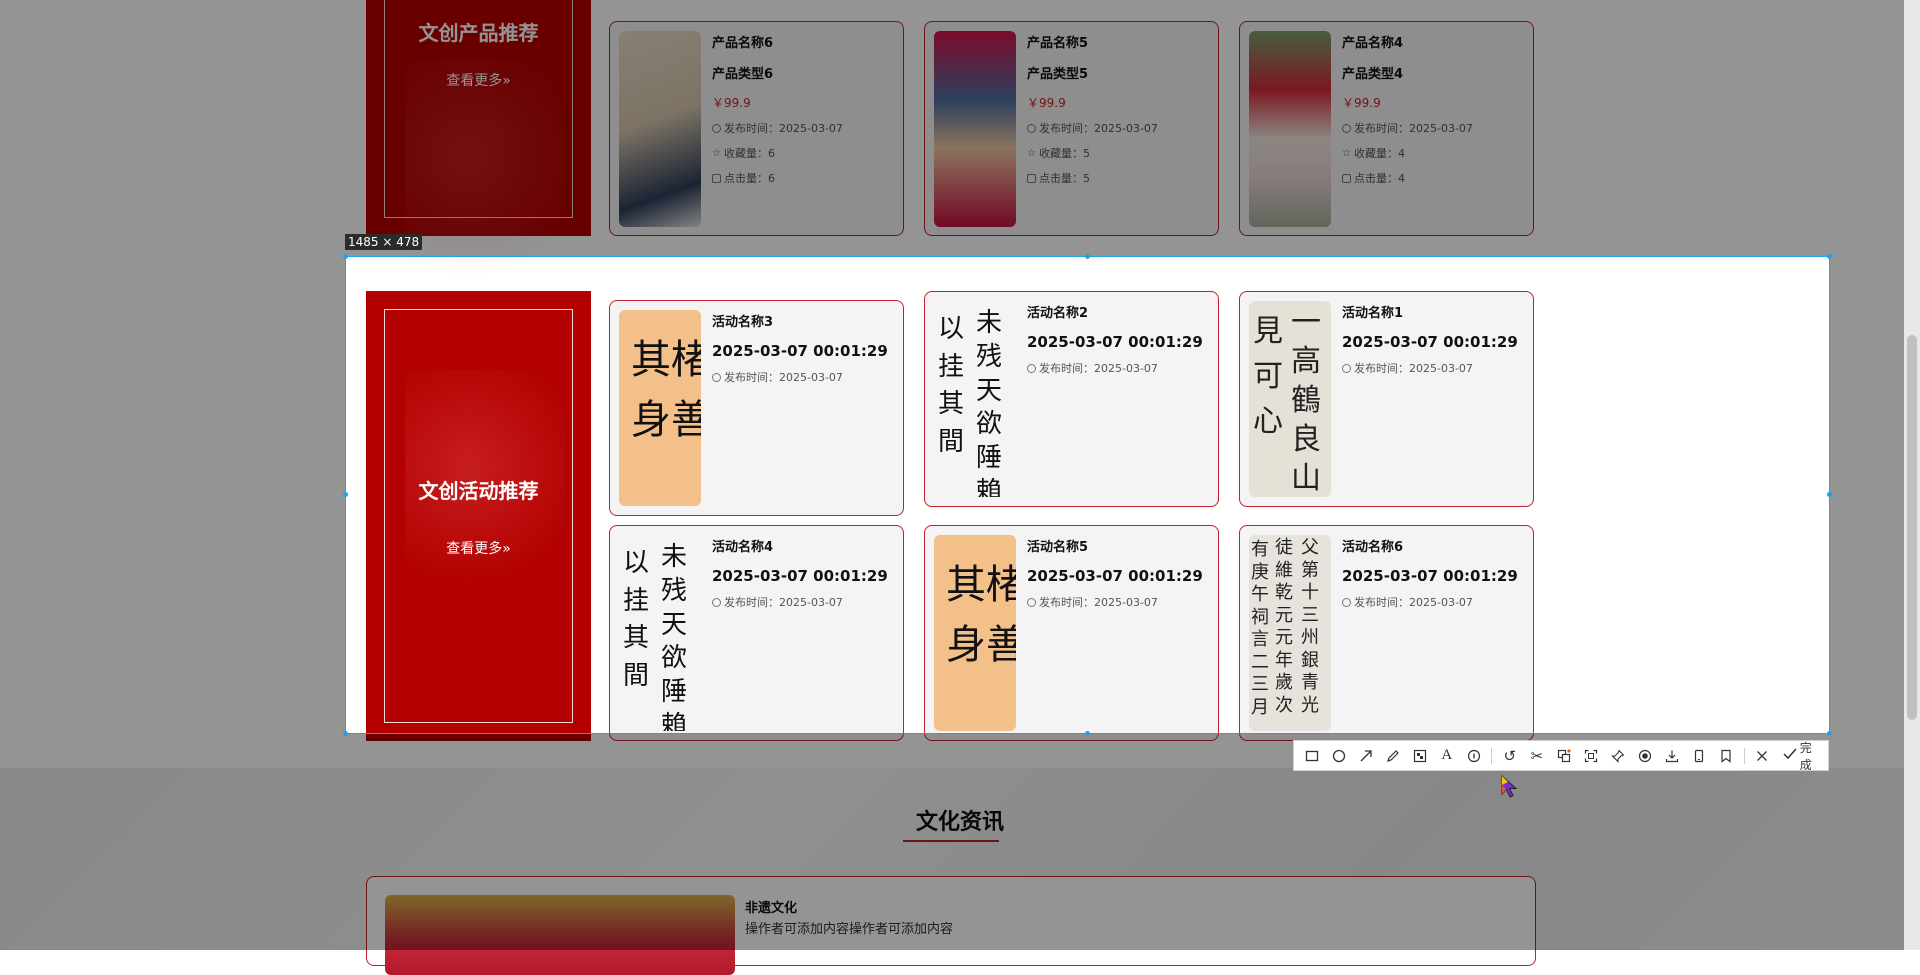 This screenshot has width=1920, height=975. I want to click on dim-overlay-left, so click(172, 495).